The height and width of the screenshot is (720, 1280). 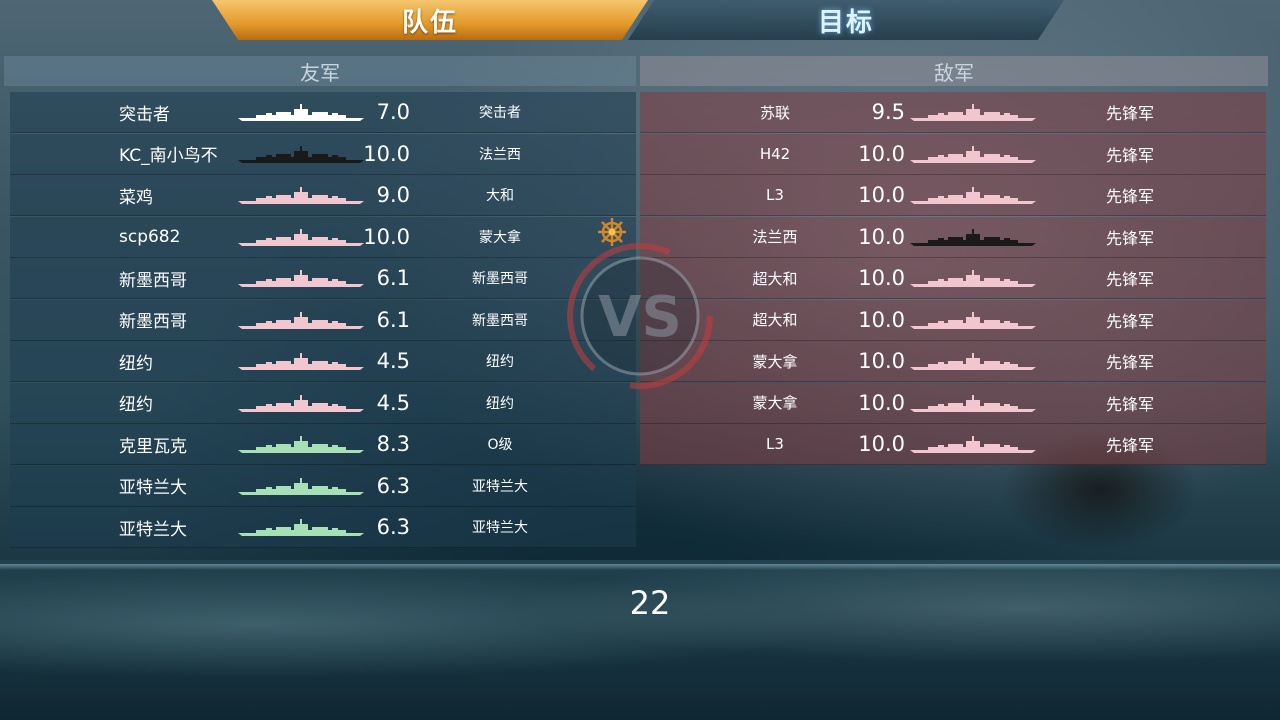 I want to click on enemy-ship-name: 苏联, so click(x=774, y=112).